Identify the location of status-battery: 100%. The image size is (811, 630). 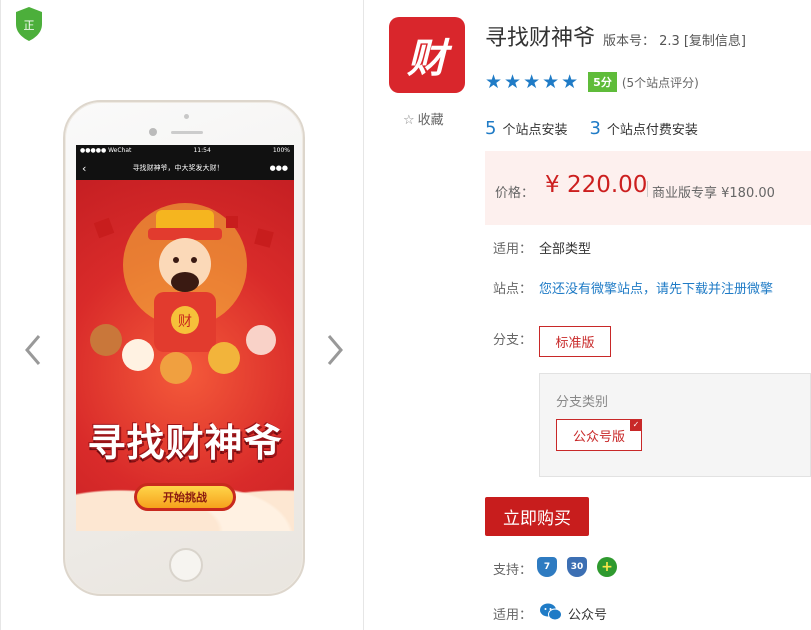
(281, 150).